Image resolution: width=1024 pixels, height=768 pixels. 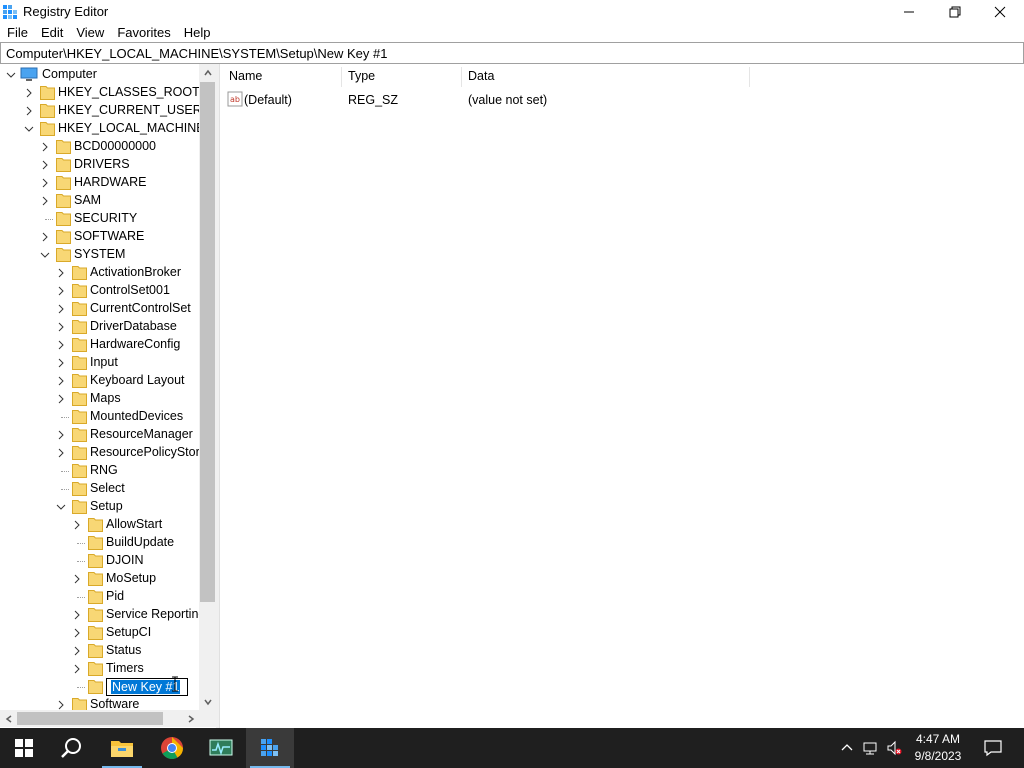 I want to click on window-title: Registry Editor, so click(x=66, y=11).